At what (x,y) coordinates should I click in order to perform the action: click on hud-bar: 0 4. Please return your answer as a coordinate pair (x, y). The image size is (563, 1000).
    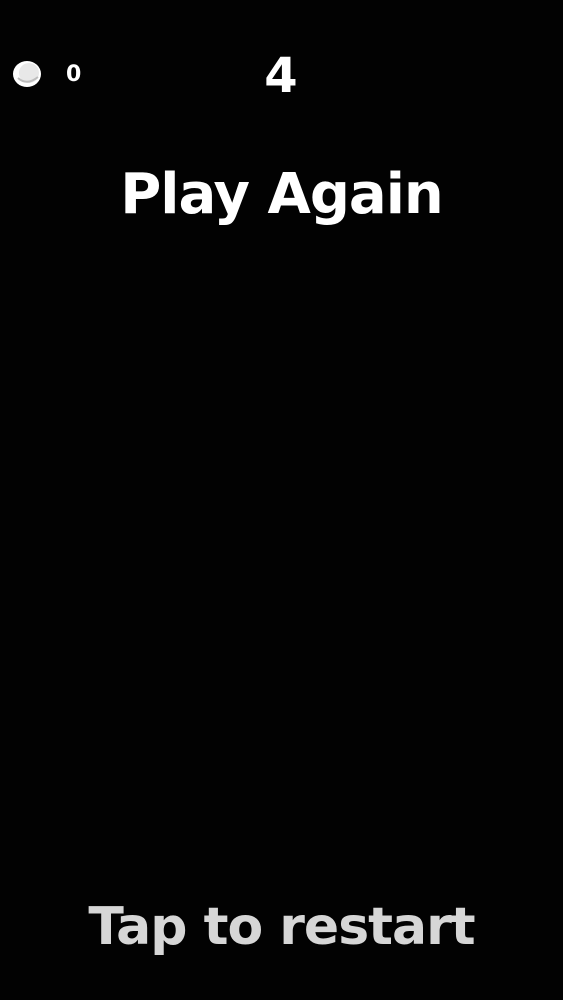
    Looking at the image, I should click on (281, 60).